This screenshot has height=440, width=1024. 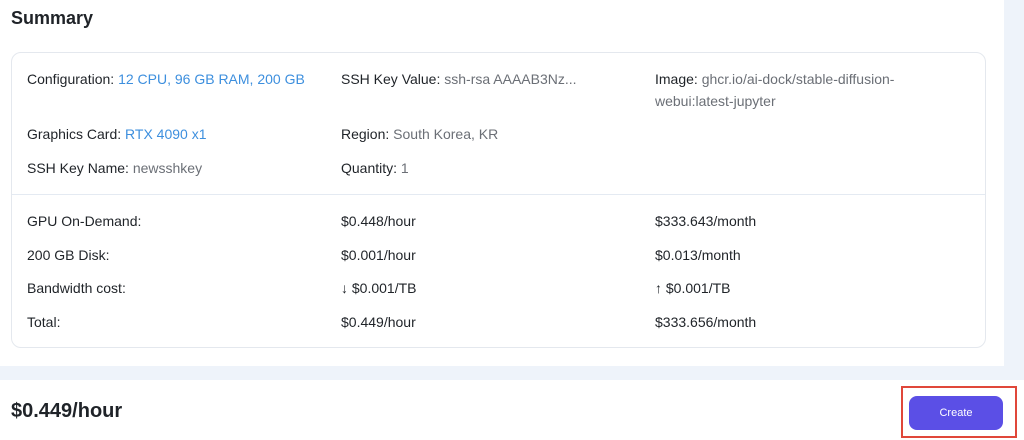 I want to click on ssh-key-name-field: SSH Key Name: newsshkey, so click(x=114, y=168).